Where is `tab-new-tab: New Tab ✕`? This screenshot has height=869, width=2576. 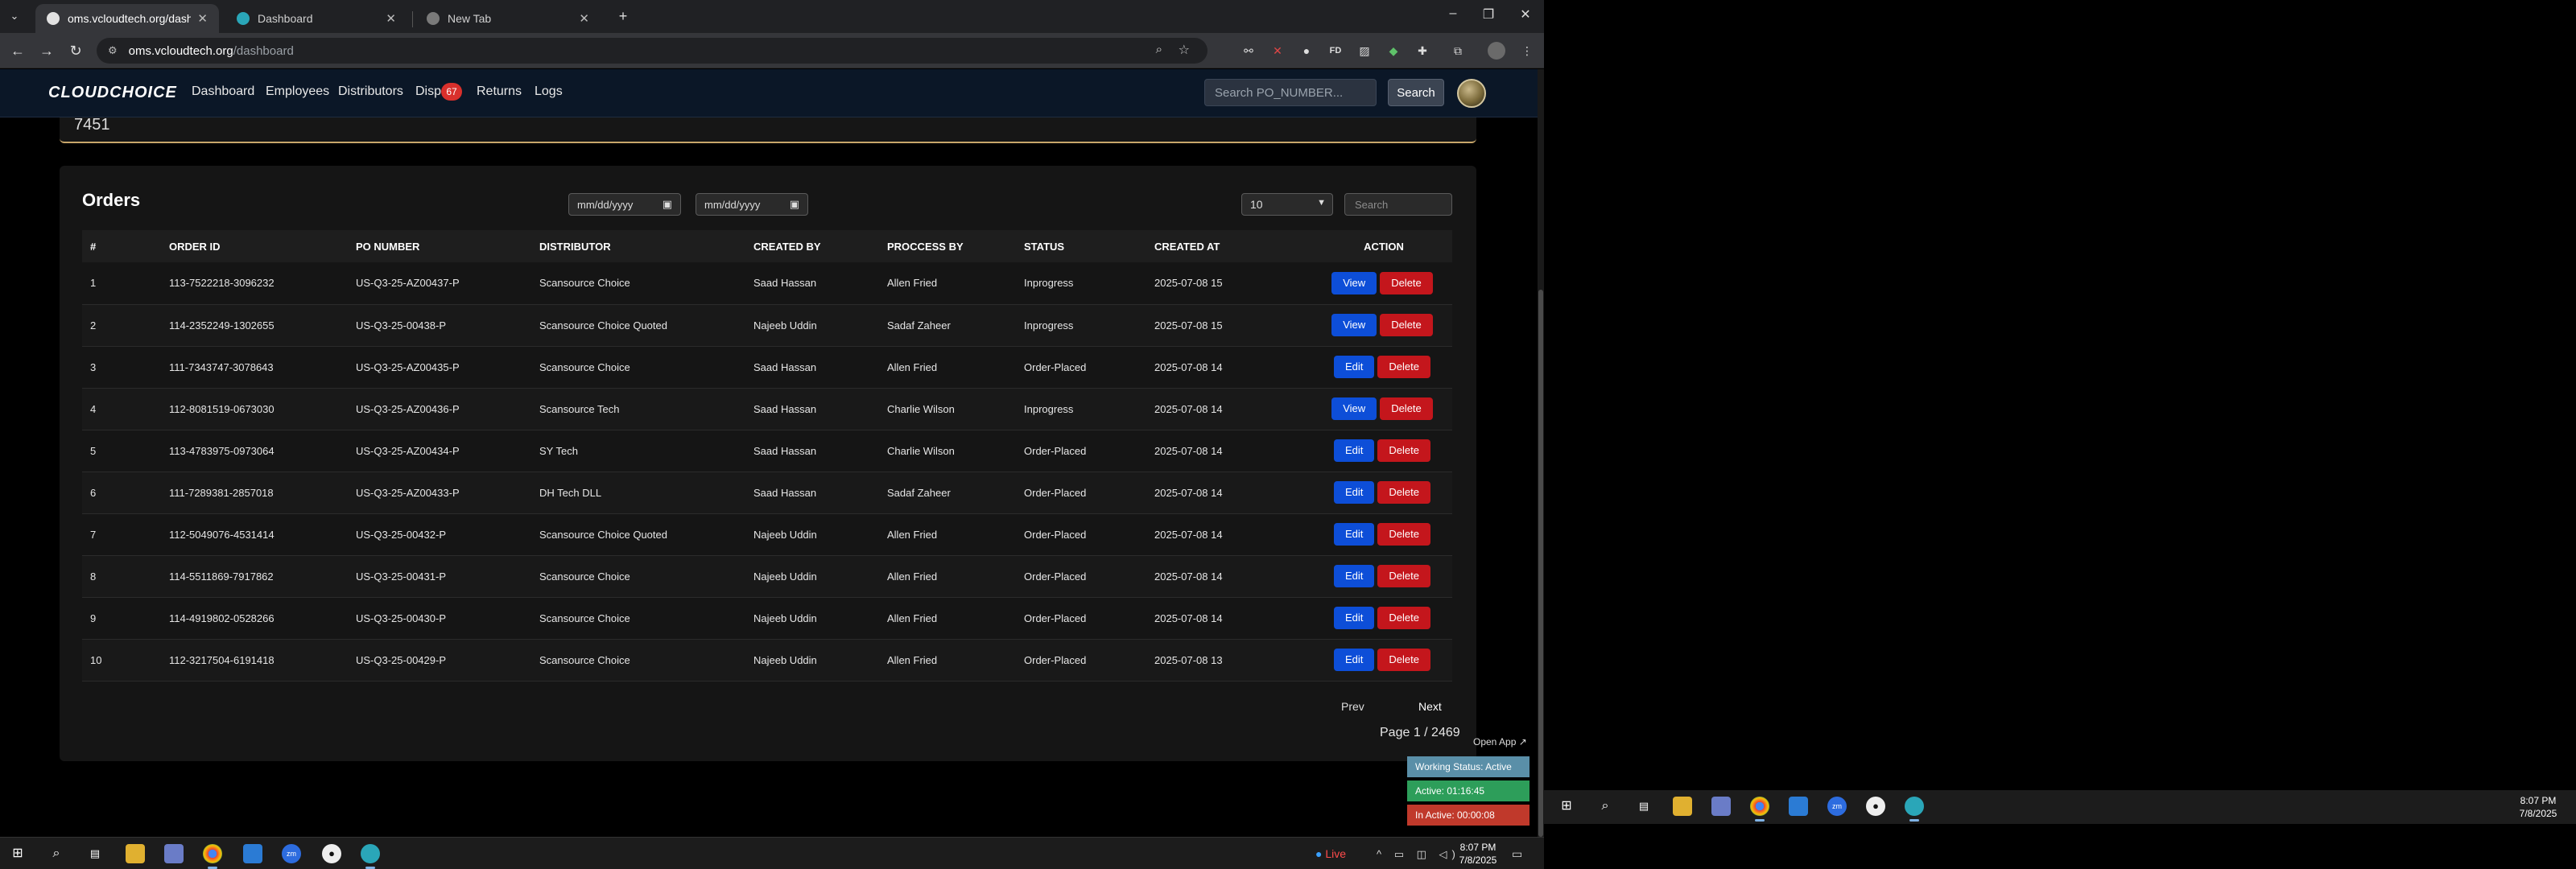
tab-new-tab: New Tab ✕ is located at coordinates (508, 18).